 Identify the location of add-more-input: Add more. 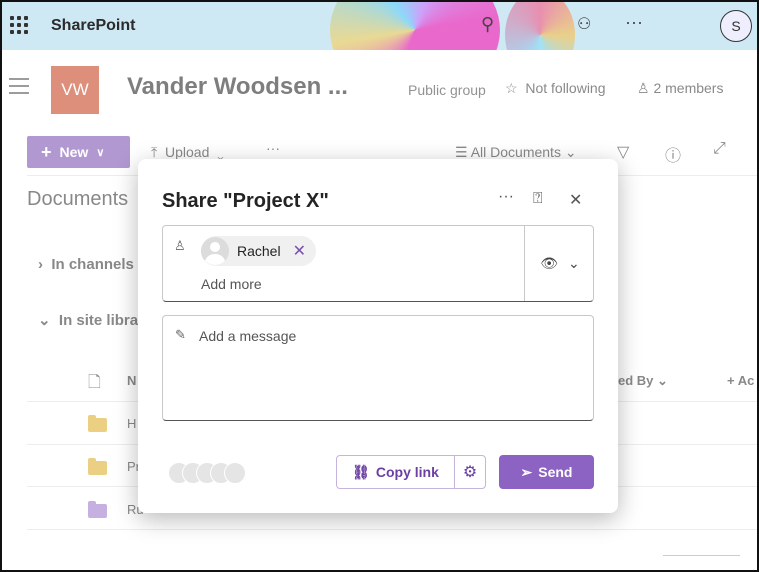
(231, 284).